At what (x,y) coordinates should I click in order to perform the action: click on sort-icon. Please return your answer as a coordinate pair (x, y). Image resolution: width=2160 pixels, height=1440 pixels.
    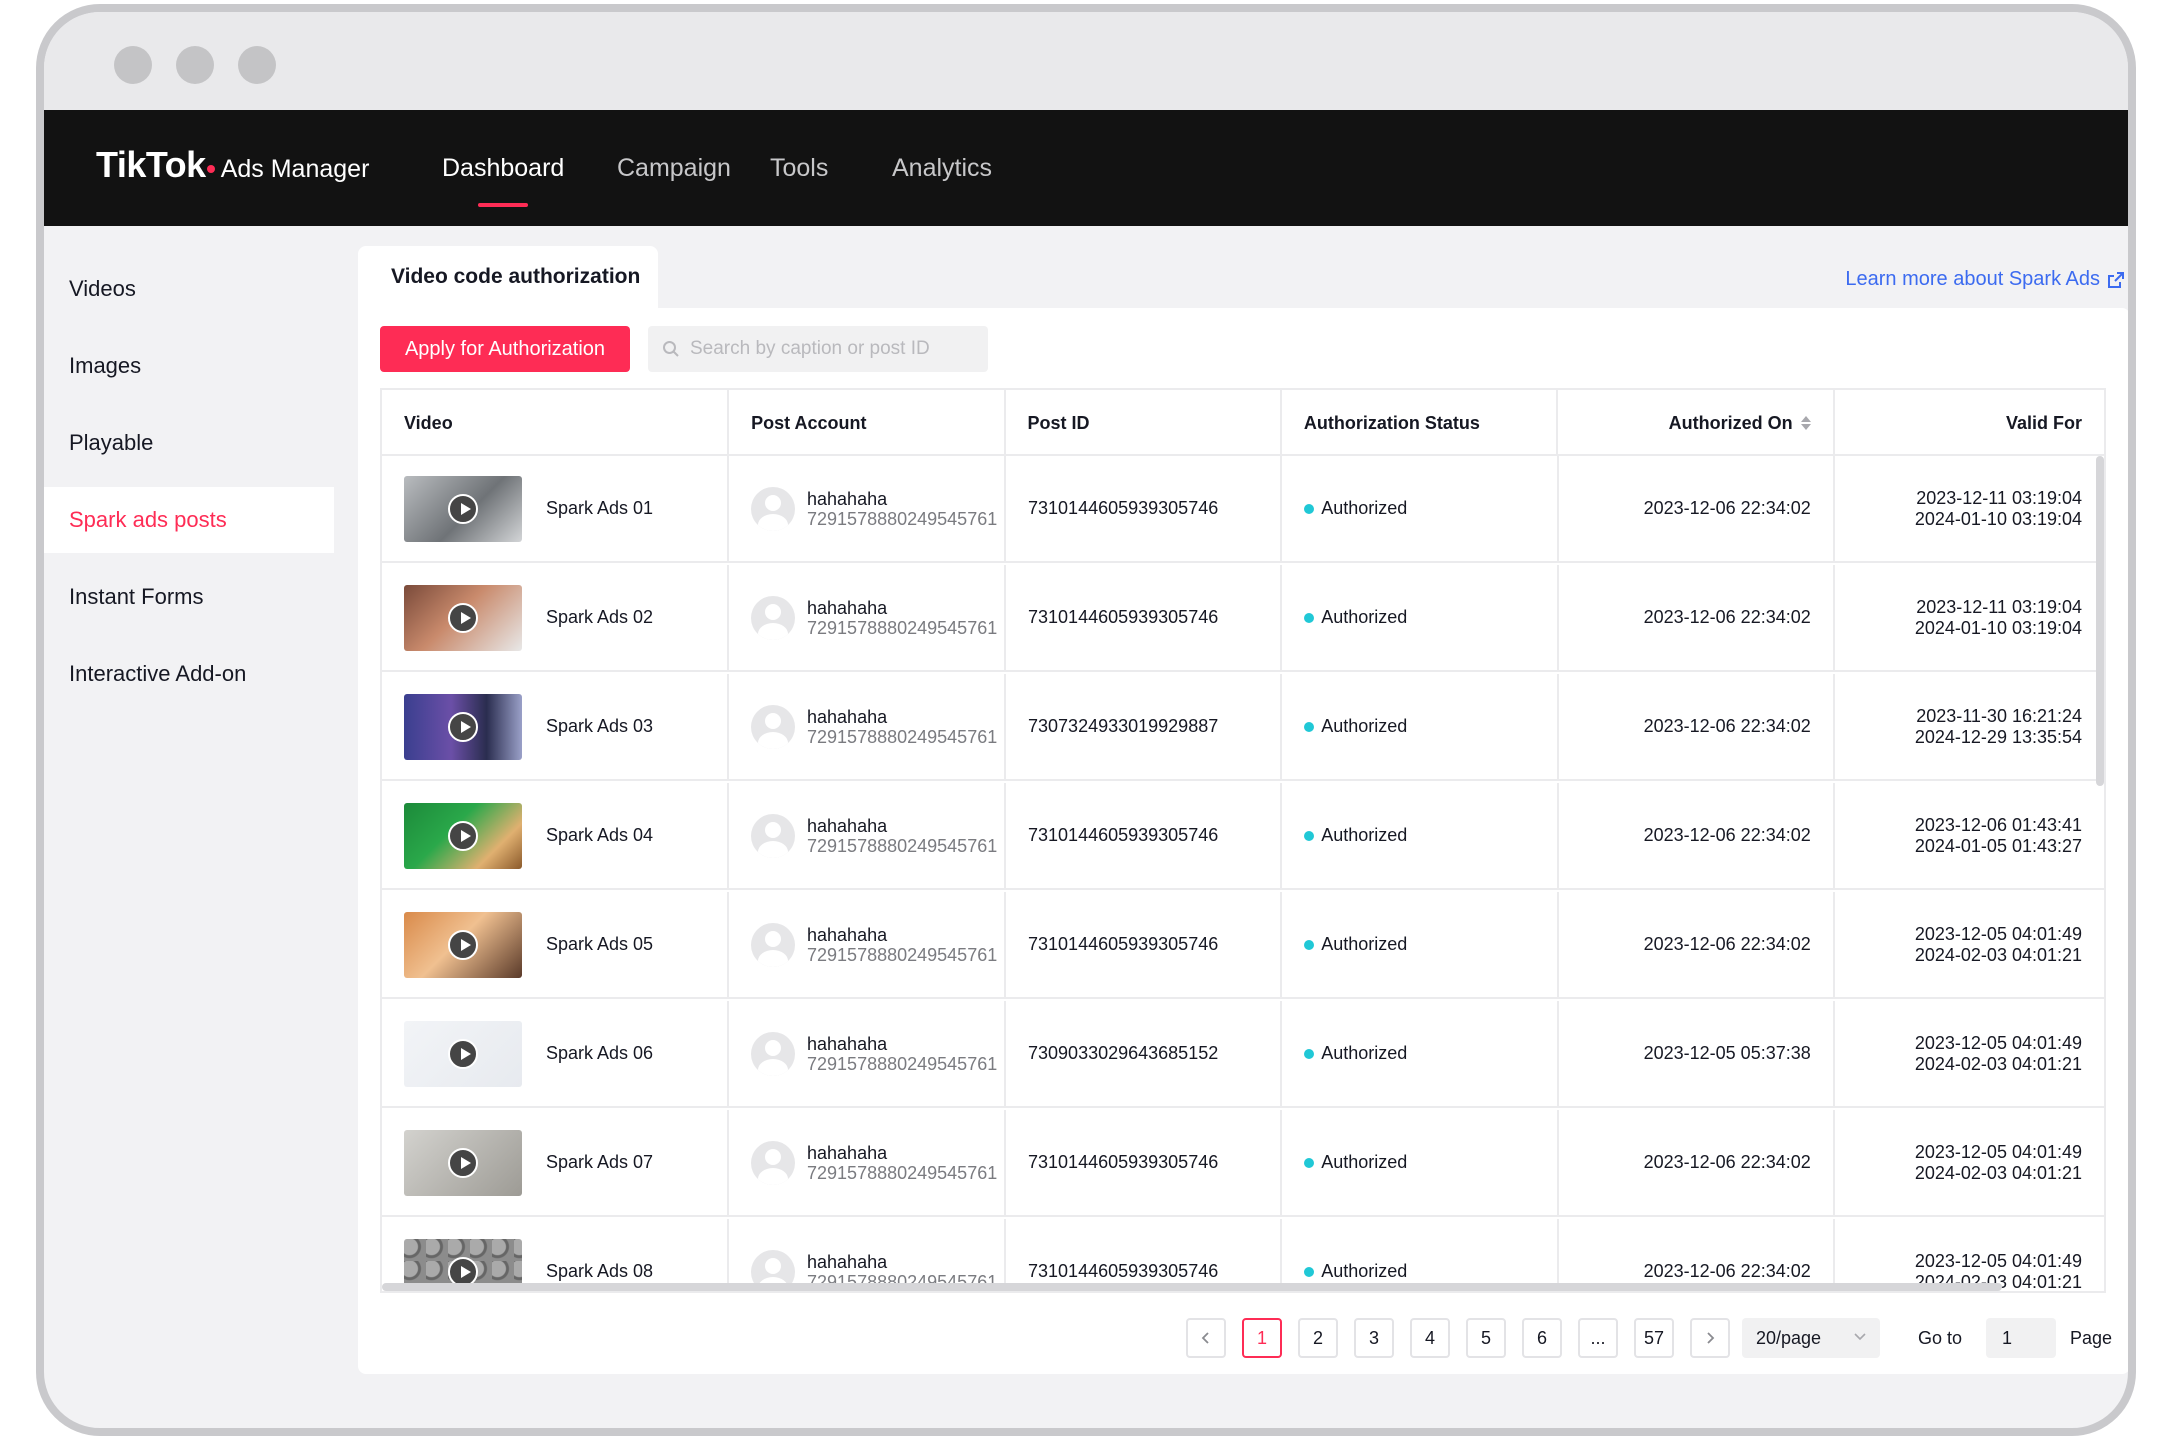
    Looking at the image, I should click on (1805, 423).